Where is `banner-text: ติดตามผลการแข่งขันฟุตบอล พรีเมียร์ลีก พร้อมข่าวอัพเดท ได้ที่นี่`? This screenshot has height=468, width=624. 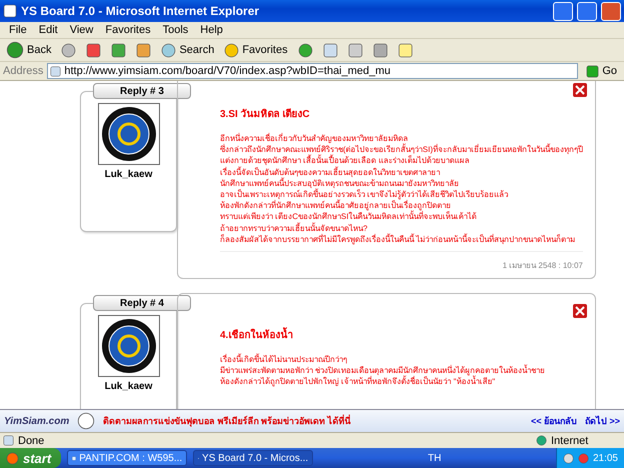 banner-text: ติดตามผลการแข่งขันฟุตบอล พรีเมียร์ลีก พร้อมข่าวอัพเดท ได้ที่นี่ is located at coordinates (227, 421).